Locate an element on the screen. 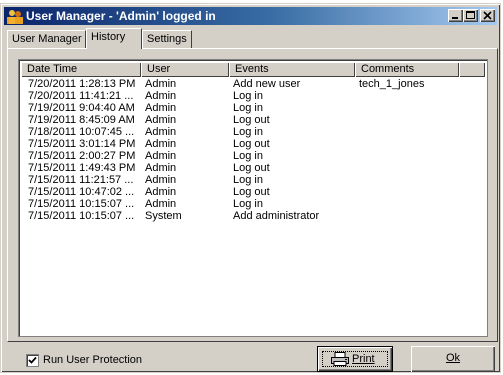 The image size is (503, 375). tab-label: User Manager is located at coordinates (47, 39).